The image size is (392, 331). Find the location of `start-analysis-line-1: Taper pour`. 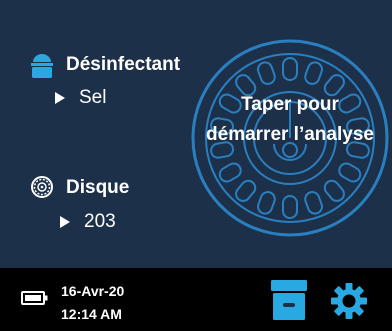

start-analysis-line-1: Taper pour is located at coordinates (290, 104).